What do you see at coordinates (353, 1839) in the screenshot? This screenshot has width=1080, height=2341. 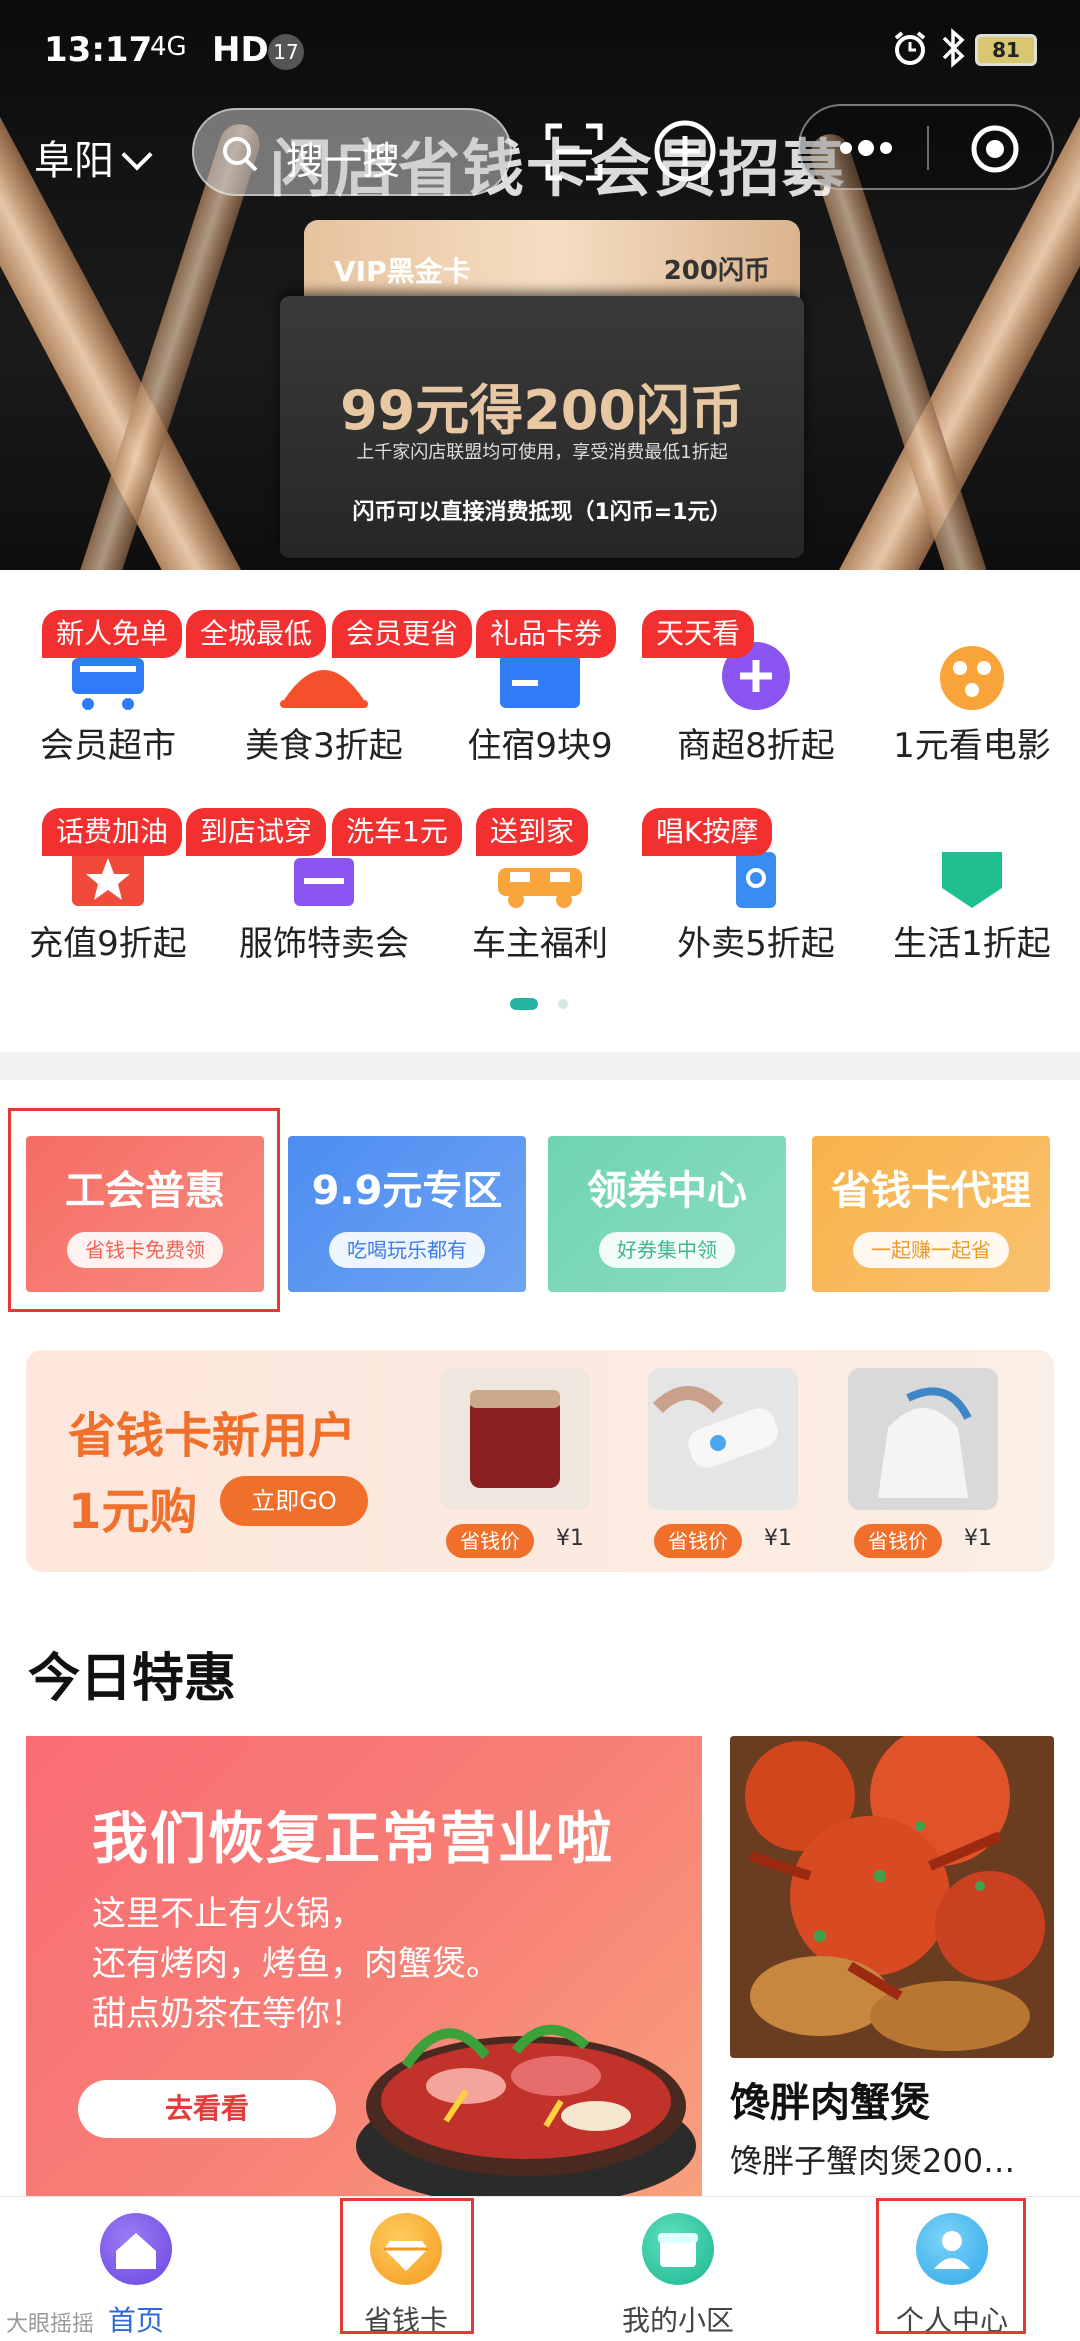 I see `deal-headline: 我们恢复正常营业啦` at bounding box center [353, 1839].